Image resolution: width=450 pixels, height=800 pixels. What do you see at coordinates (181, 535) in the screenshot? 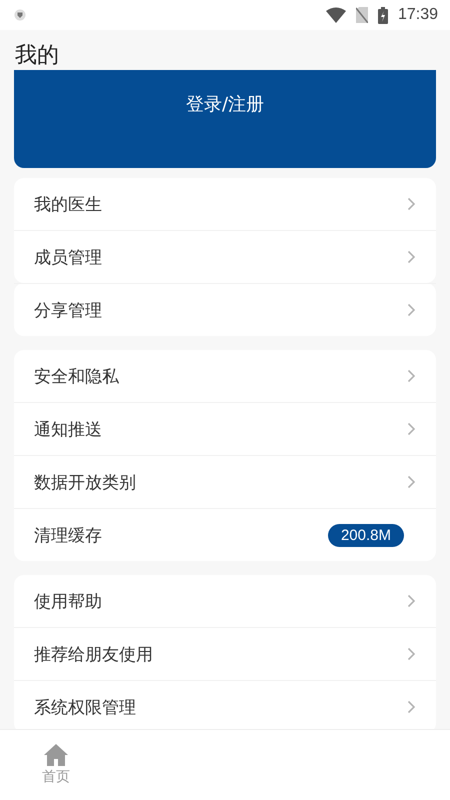
I see `menu-item: 清理缓存` at bounding box center [181, 535].